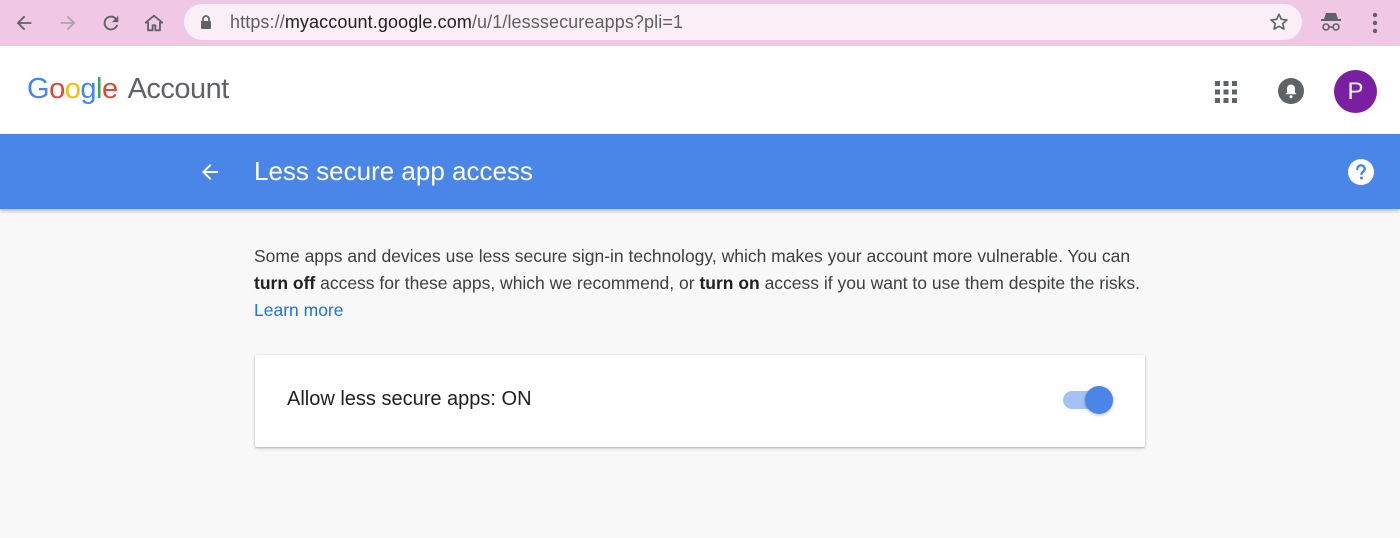 The height and width of the screenshot is (538, 1400). What do you see at coordinates (729, 283) in the screenshot?
I see `turn-on-emphasis: turn on` at bounding box center [729, 283].